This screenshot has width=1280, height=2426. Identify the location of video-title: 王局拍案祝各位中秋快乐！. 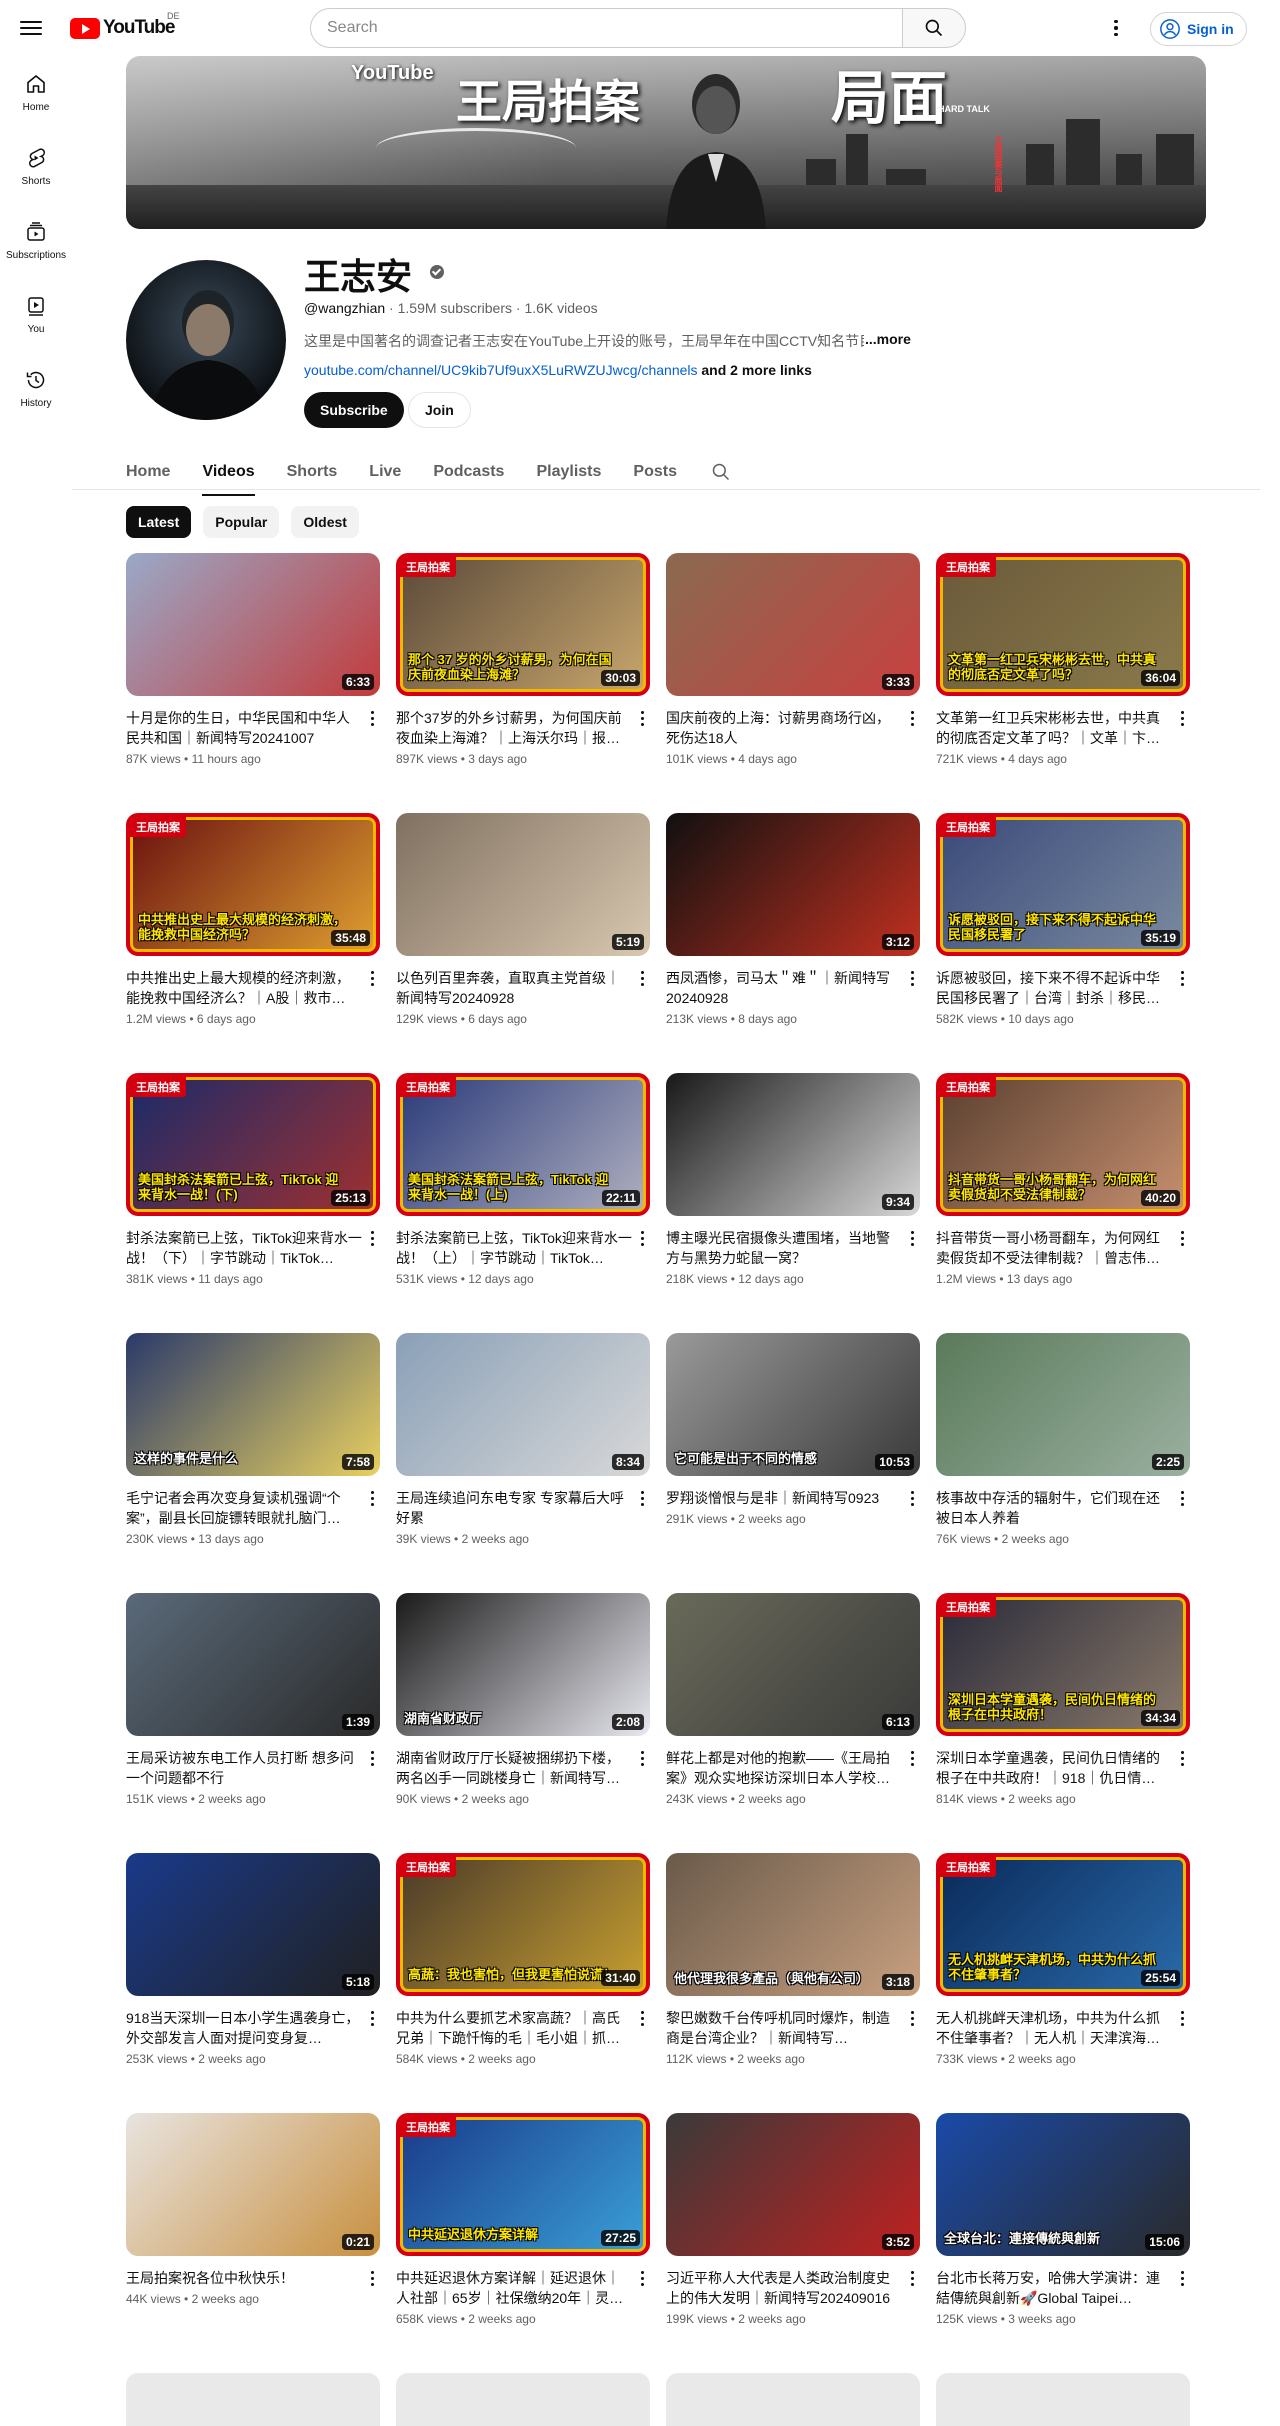
(244, 2278).